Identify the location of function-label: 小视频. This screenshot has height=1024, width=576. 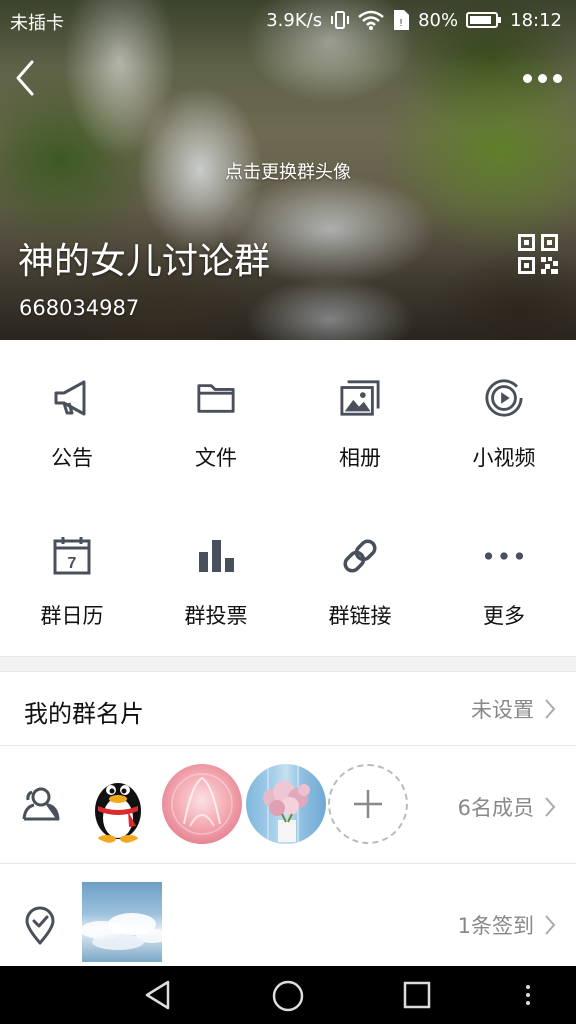
(504, 458).